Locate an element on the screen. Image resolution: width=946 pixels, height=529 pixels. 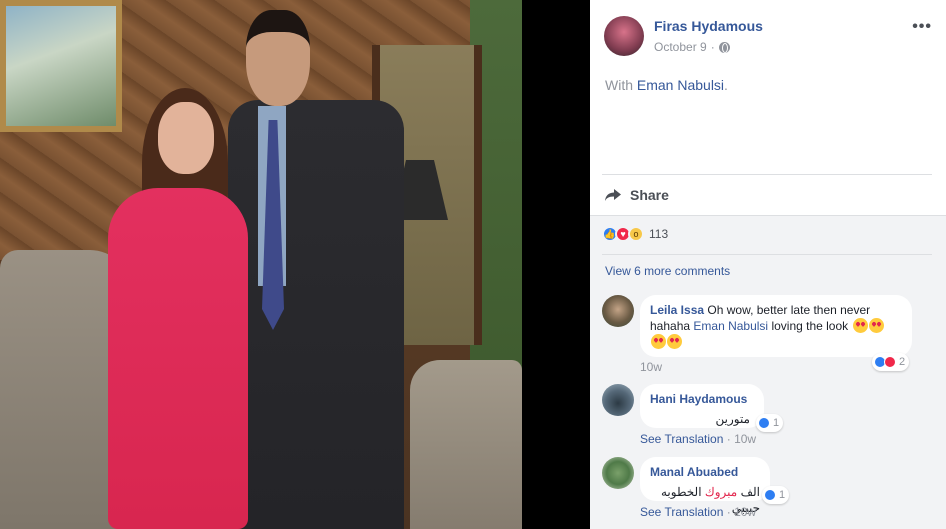
armchair-right is located at coordinates (466, 444).